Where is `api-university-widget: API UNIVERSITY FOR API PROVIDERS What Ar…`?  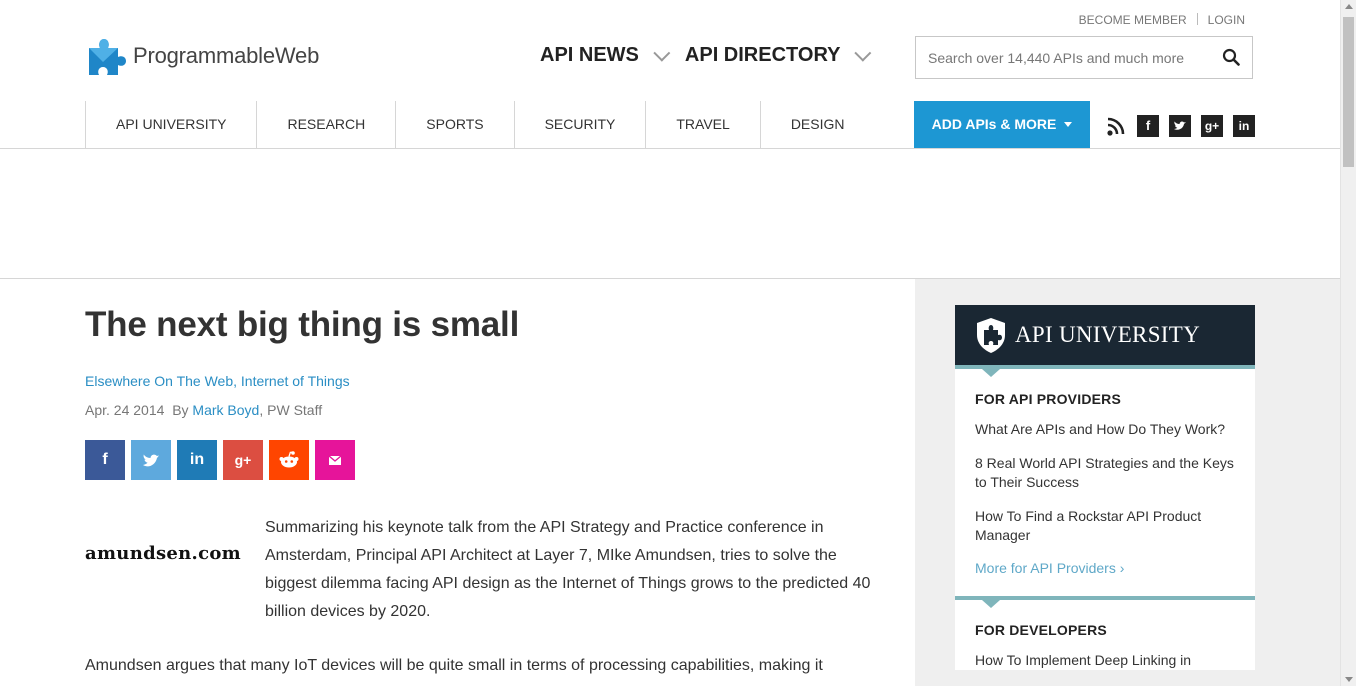
api-university-widget: API UNIVERSITY FOR API PROVIDERS What Ar… is located at coordinates (1105, 495).